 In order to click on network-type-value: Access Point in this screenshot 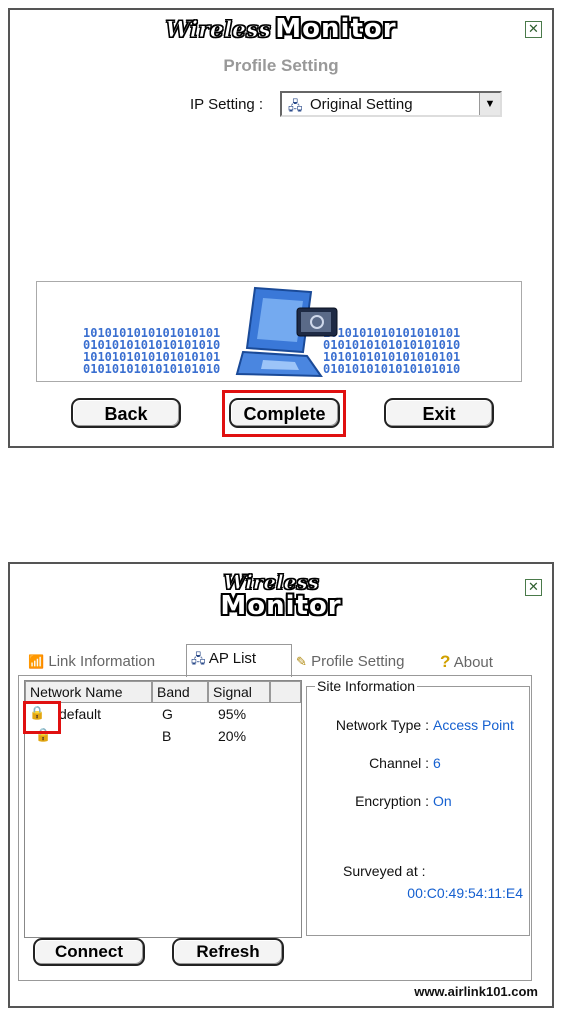, I will do `click(473, 725)`.